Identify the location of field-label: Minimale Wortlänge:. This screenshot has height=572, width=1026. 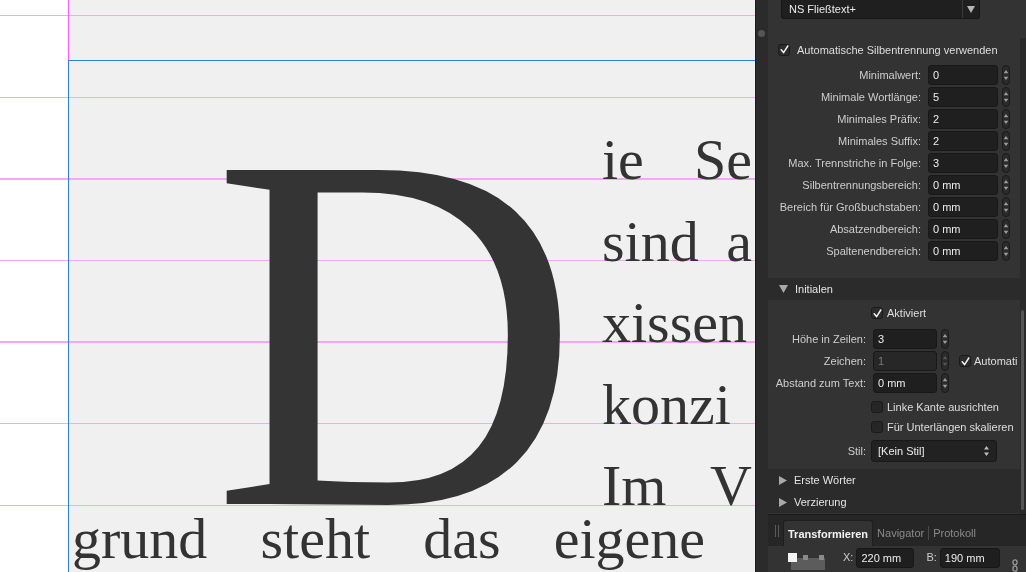
(870, 97).